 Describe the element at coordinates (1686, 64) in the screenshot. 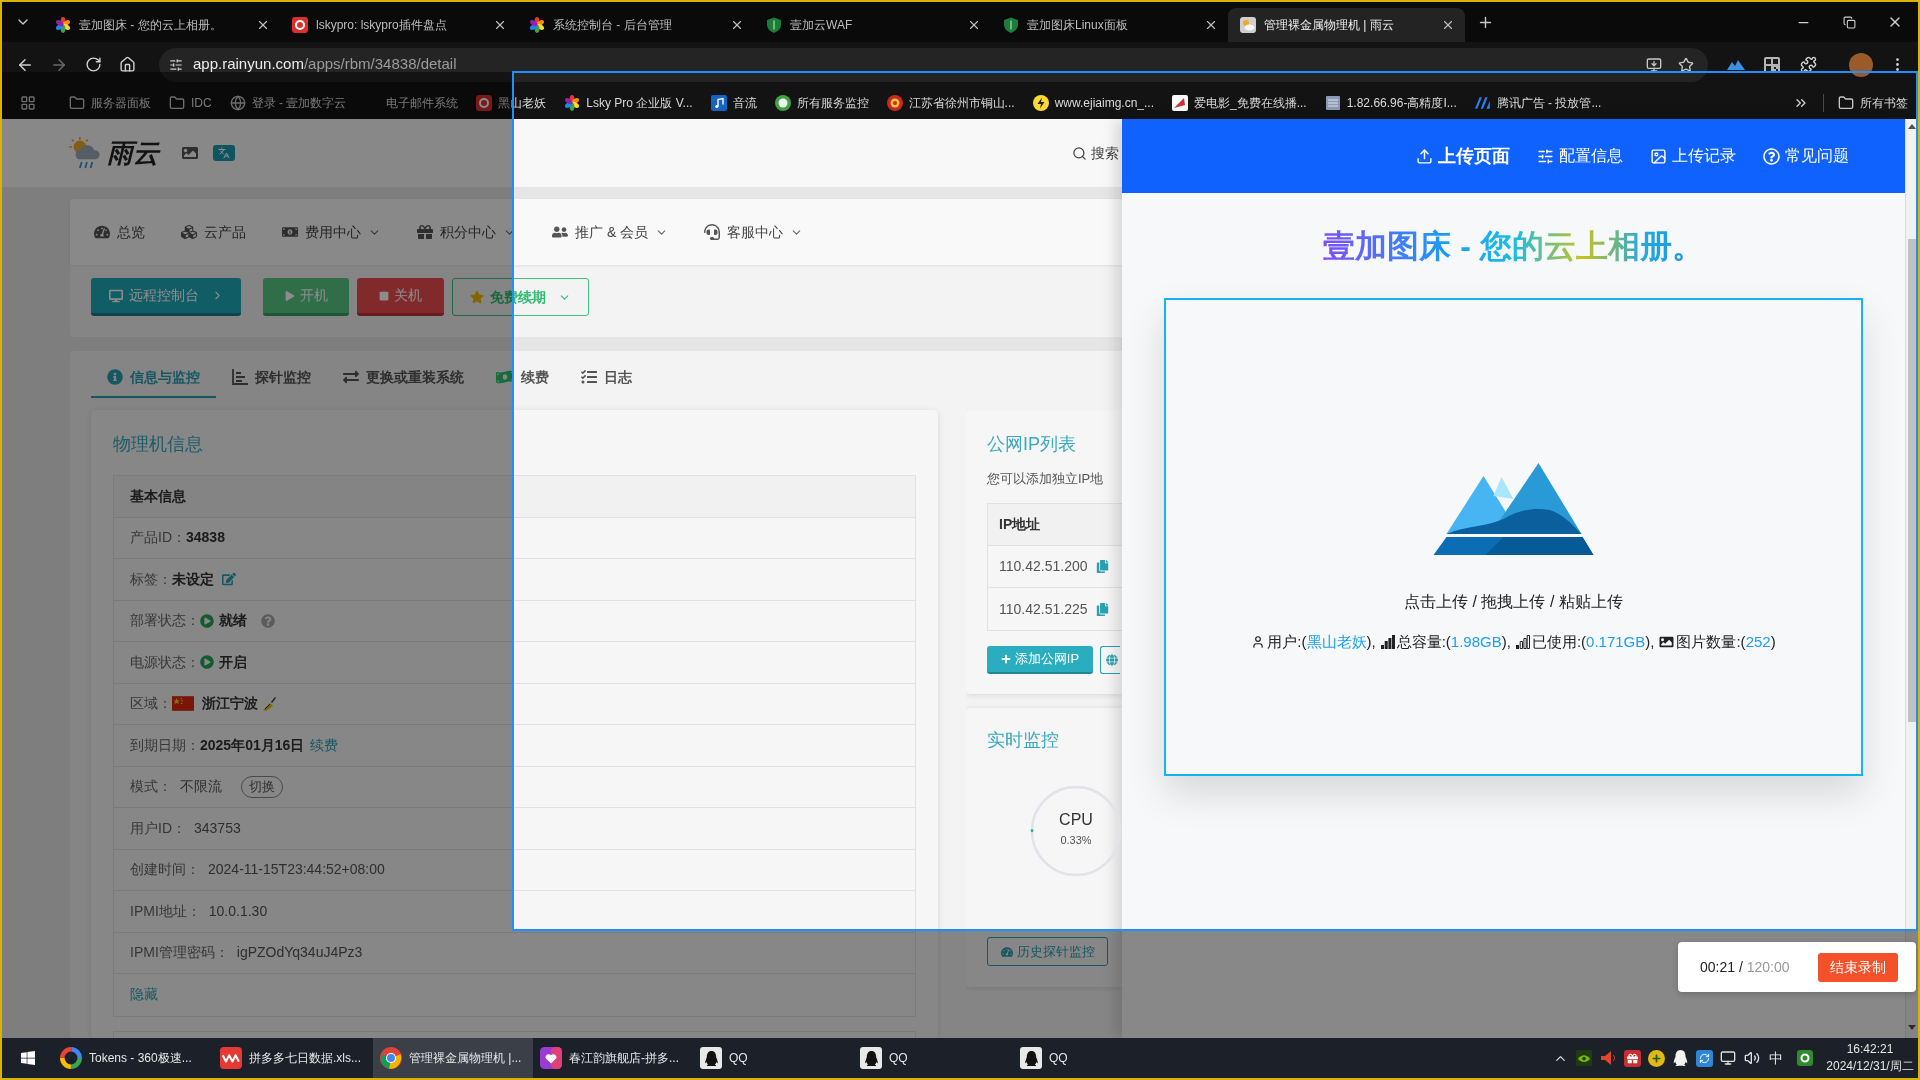

I see `bookmark-star-icon` at that location.